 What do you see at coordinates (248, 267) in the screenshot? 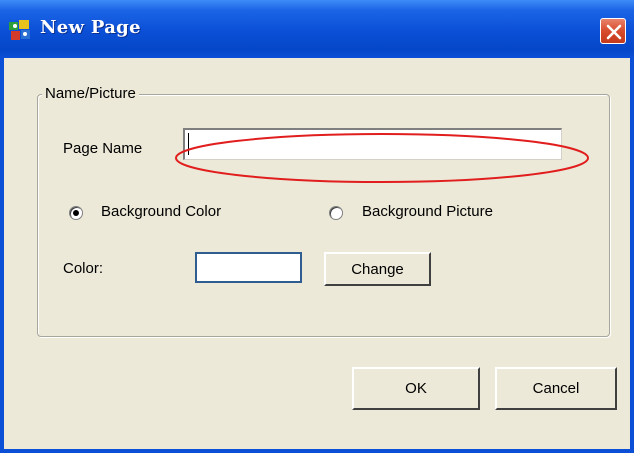
I see `color-swatch` at bounding box center [248, 267].